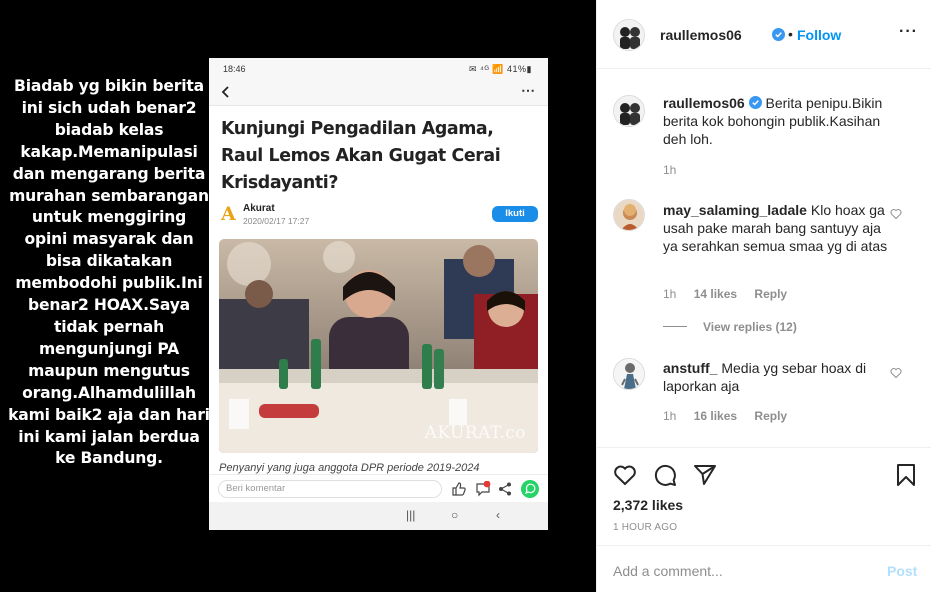  Describe the element at coordinates (259, 208) in the screenshot. I see `publisher-name: Akurat` at that location.